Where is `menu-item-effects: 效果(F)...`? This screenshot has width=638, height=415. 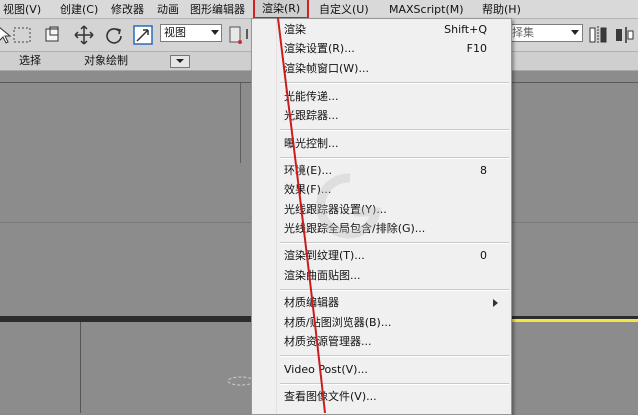 menu-item-effects: 效果(F)... is located at coordinates (307, 190).